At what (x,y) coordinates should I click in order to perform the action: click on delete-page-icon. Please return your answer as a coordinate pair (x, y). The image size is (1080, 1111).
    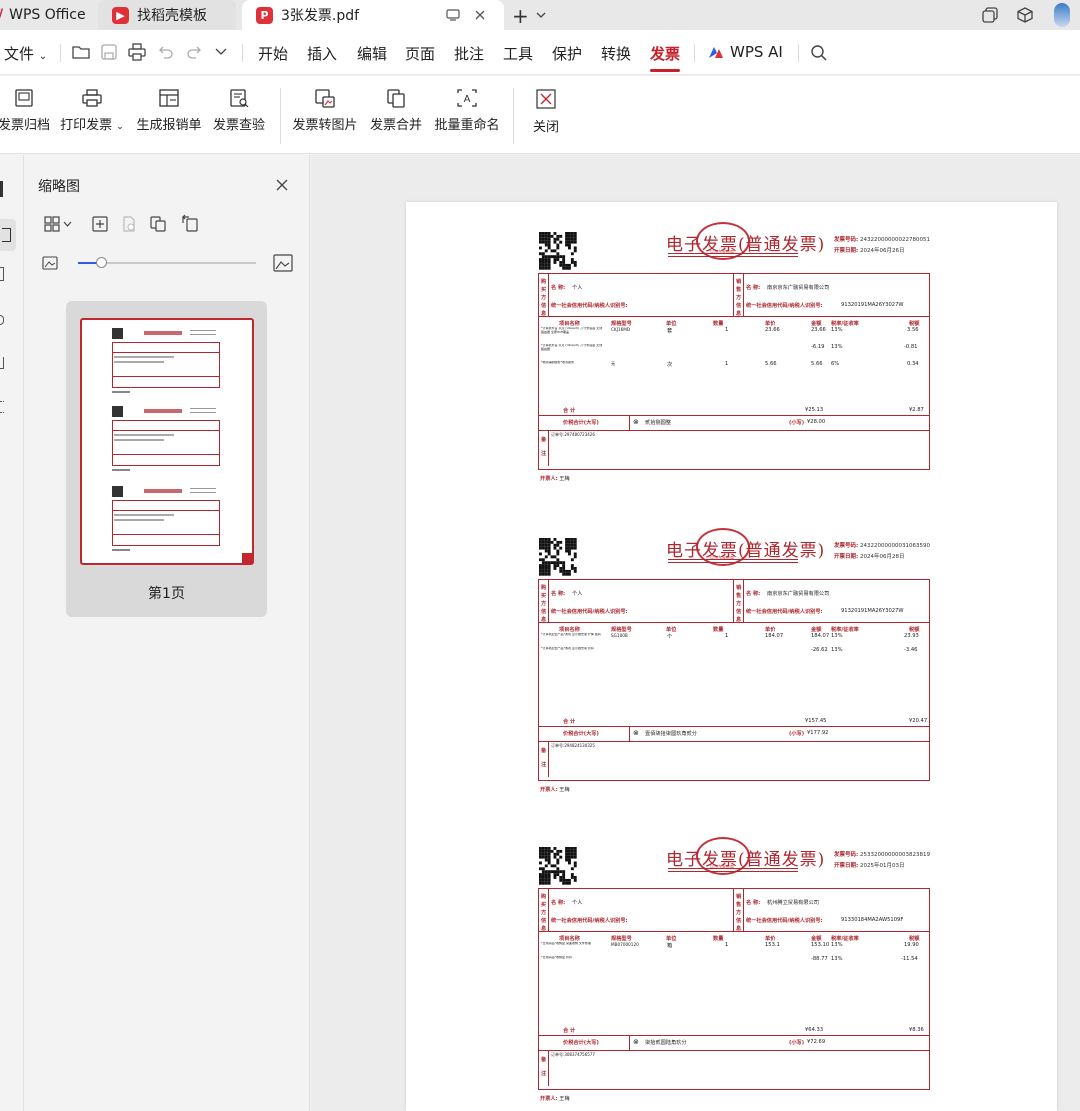
    Looking at the image, I should click on (129, 224).